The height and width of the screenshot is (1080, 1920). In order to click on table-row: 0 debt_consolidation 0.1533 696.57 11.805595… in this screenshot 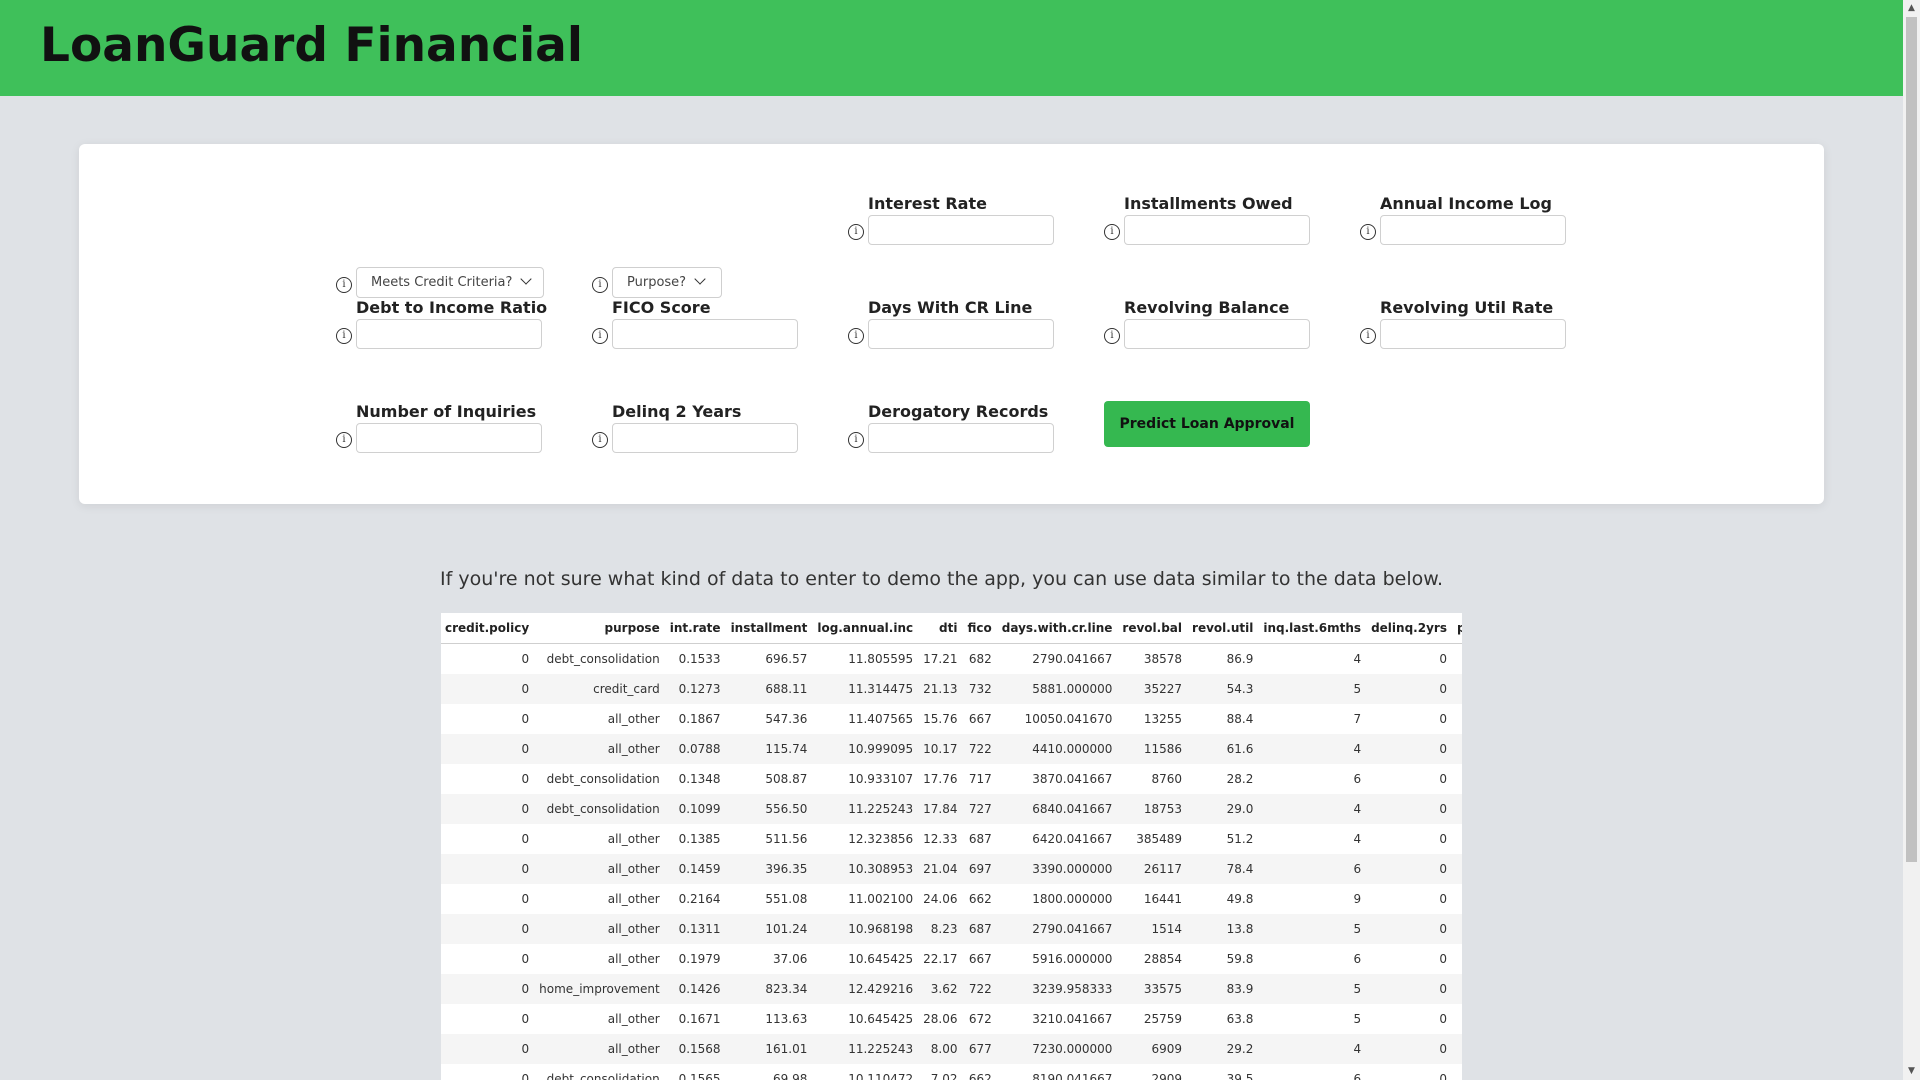, I will do `click(951, 659)`.